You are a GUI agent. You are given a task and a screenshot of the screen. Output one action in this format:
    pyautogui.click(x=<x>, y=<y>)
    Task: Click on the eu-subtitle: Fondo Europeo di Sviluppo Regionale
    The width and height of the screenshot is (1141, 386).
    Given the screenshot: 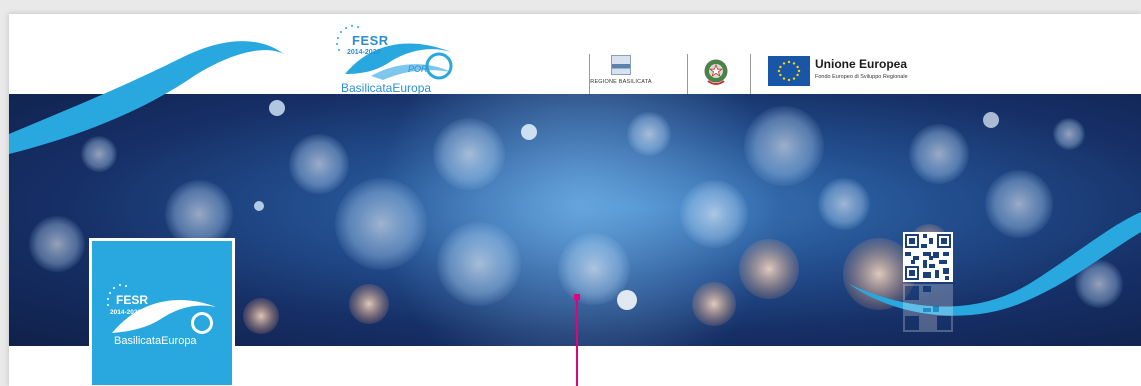 What is the action you would take?
    pyautogui.click(x=861, y=77)
    